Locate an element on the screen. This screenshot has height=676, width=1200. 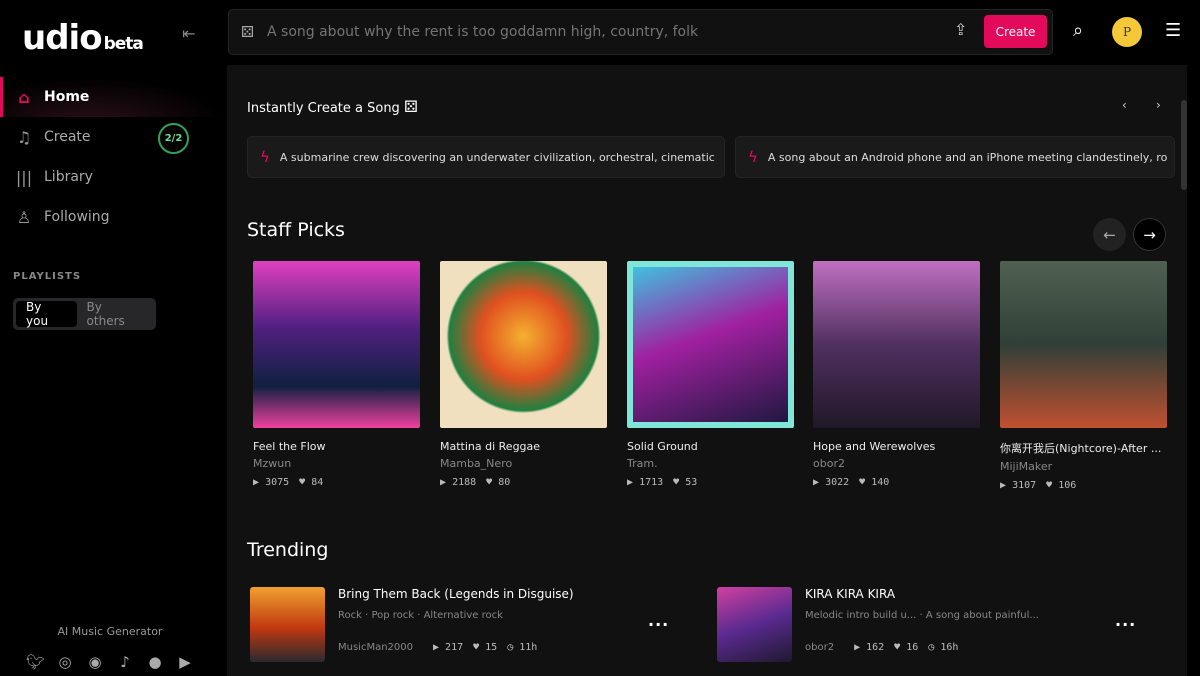
playlists-heading: PLAYLISTS is located at coordinates (47, 276).